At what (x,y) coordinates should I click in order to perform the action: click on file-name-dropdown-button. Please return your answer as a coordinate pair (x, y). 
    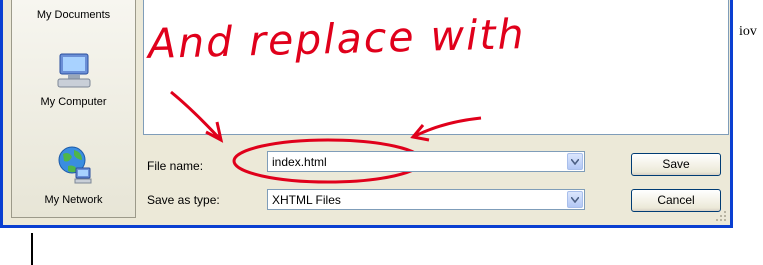
    Looking at the image, I should click on (575, 161).